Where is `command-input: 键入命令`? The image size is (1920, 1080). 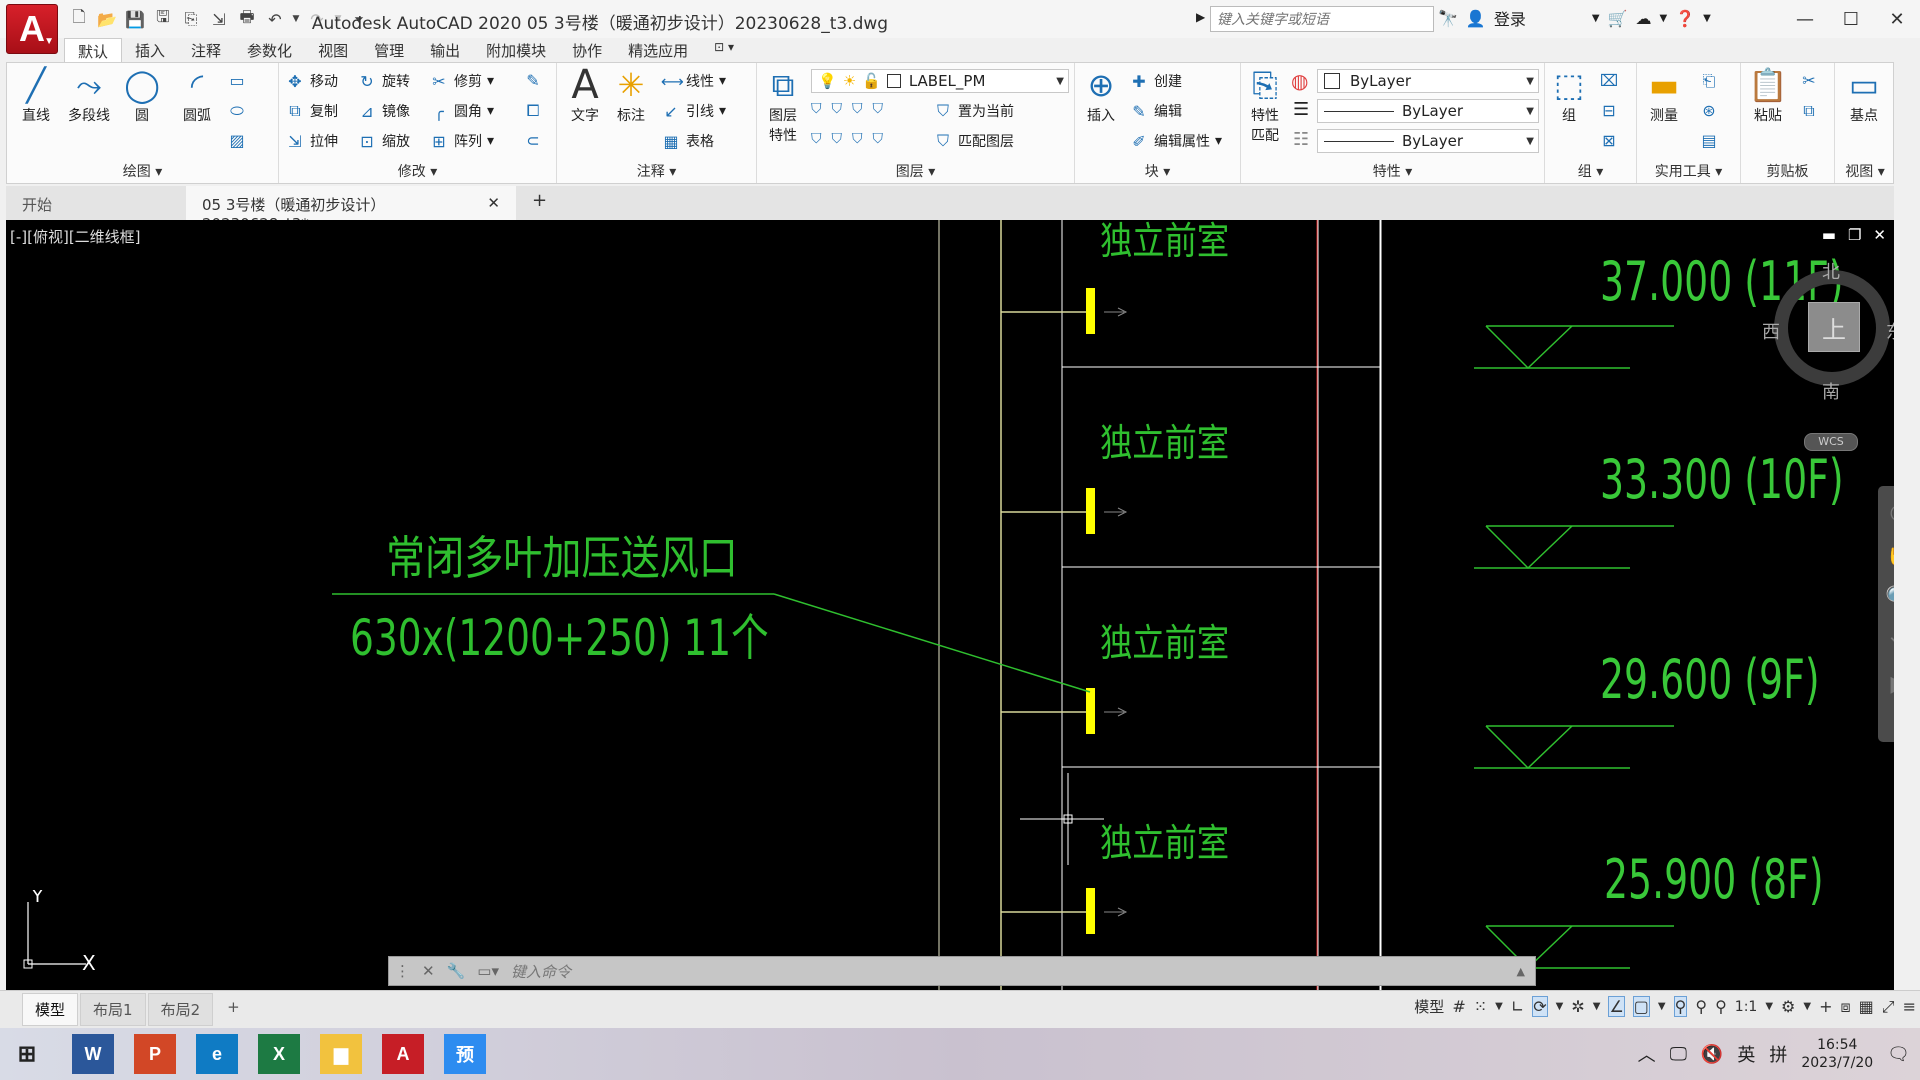 command-input: 键入命令 is located at coordinates (541, 971).